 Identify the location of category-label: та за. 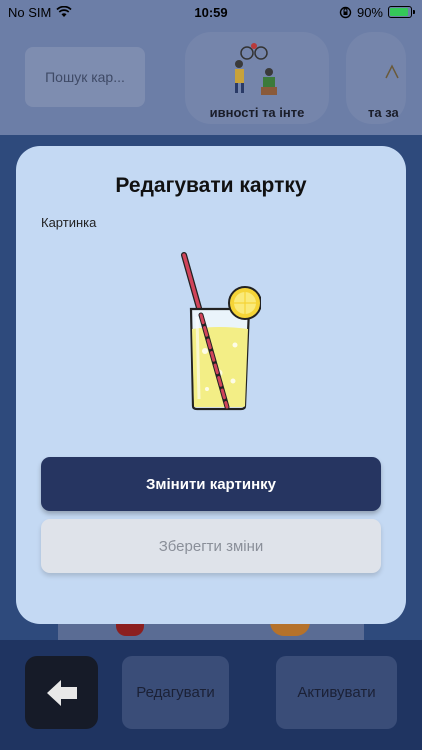
(383, 112).